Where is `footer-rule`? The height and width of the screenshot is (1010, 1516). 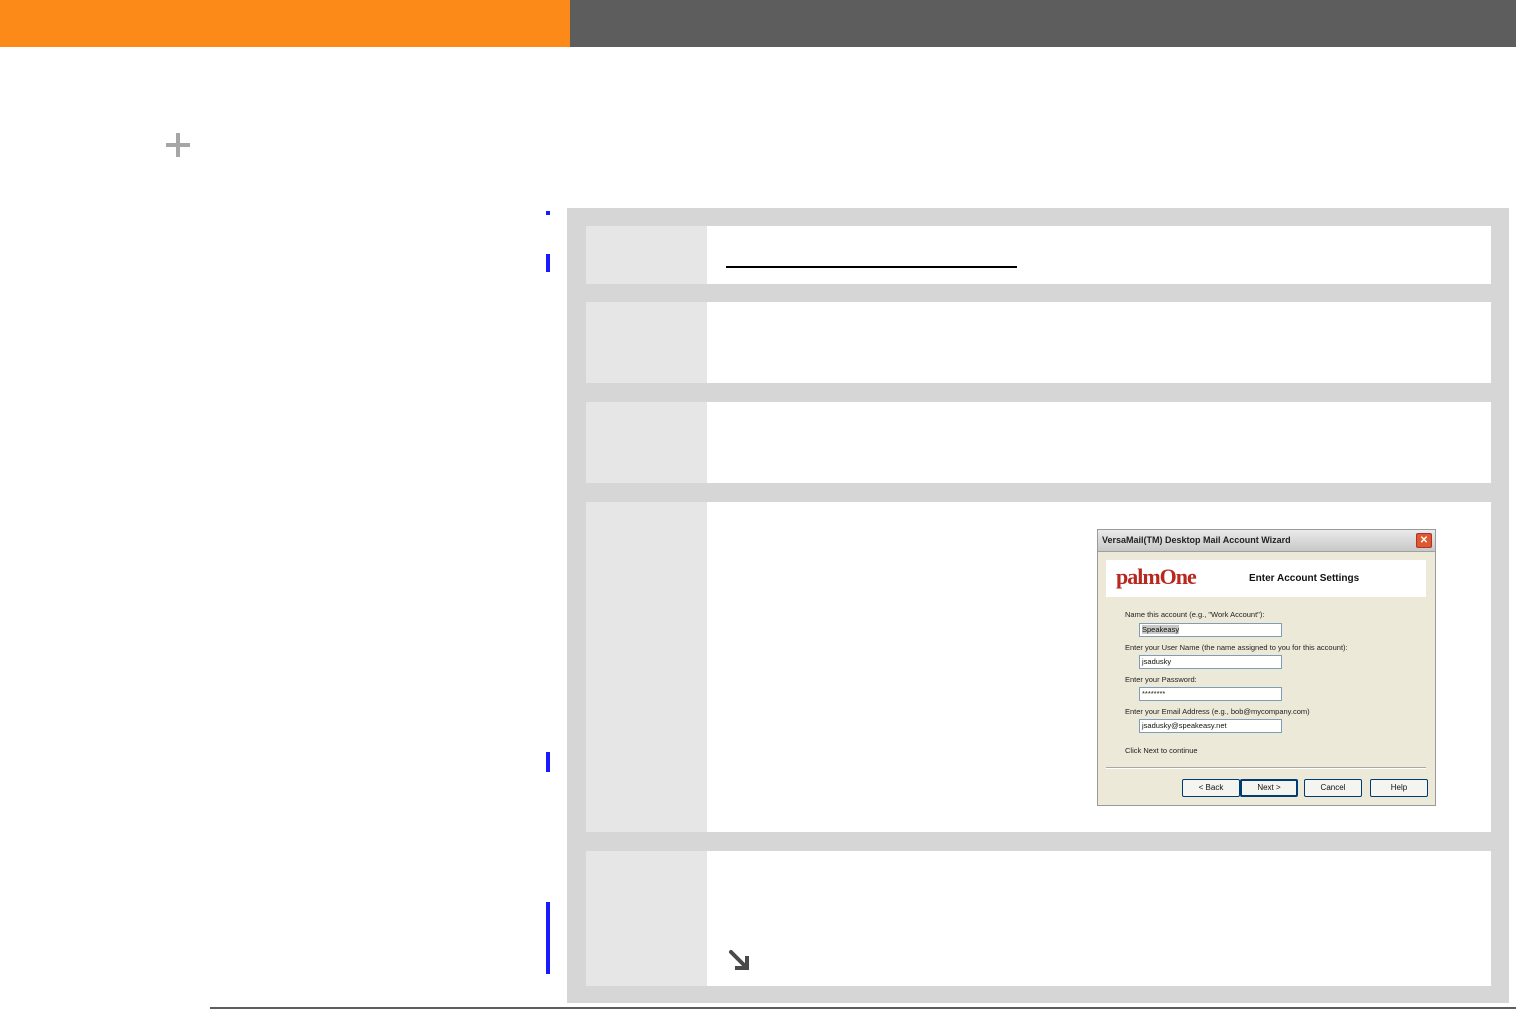 footer-rule is located at coordinates (863, 1008).